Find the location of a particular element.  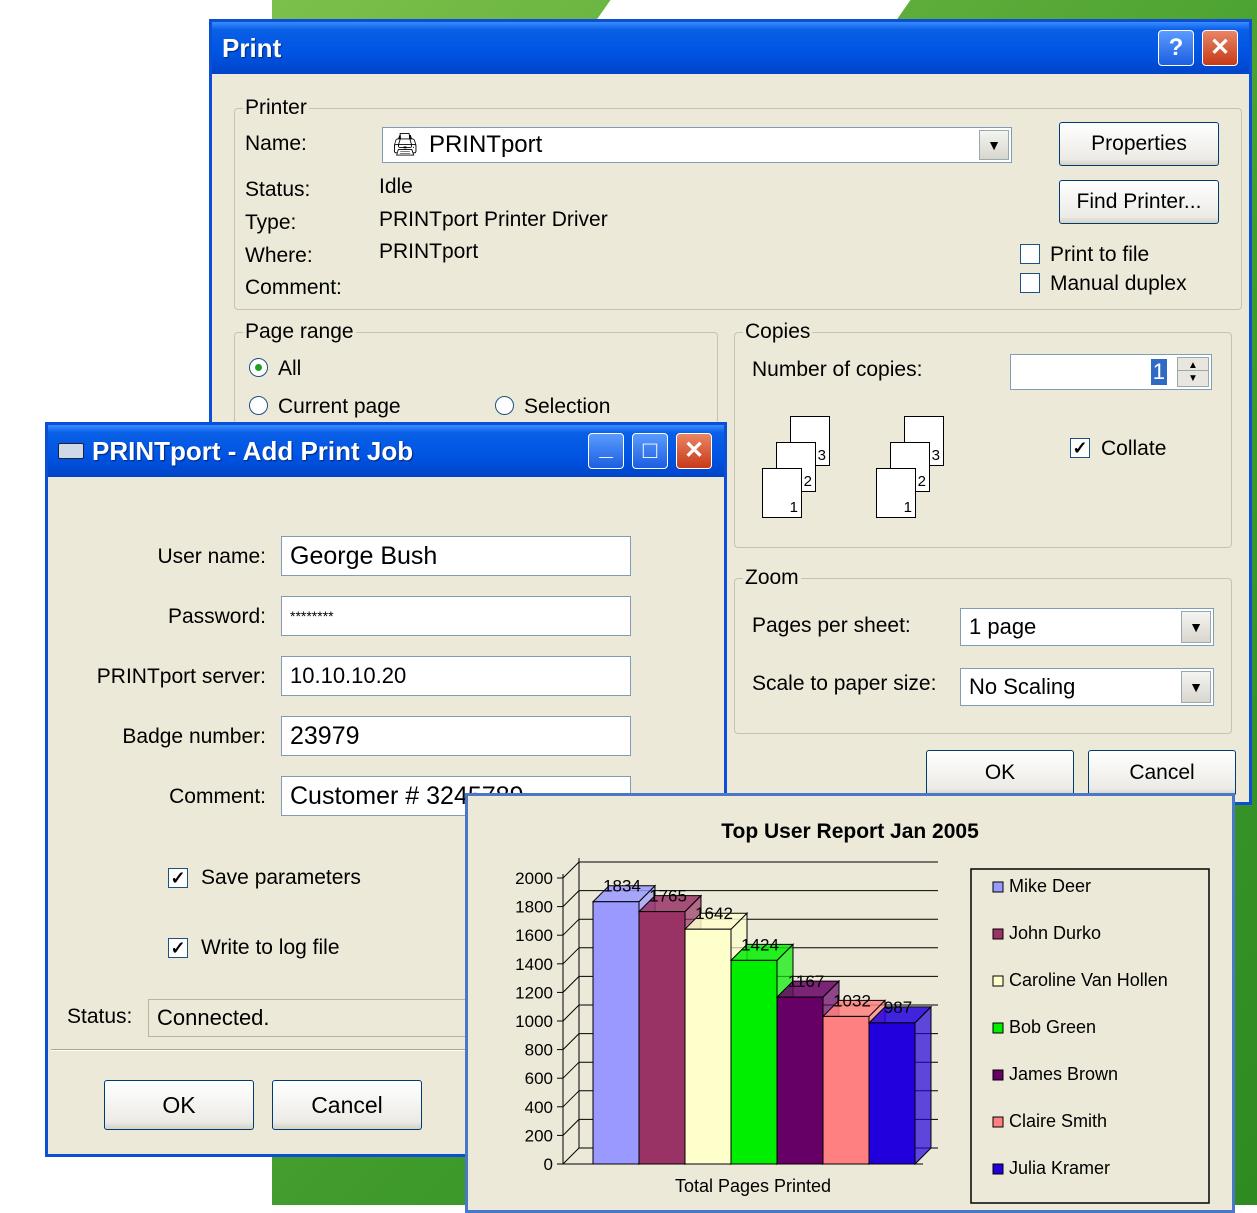

legend-entry: Caroline Van Hollen is located at coordinates (1088, 980).